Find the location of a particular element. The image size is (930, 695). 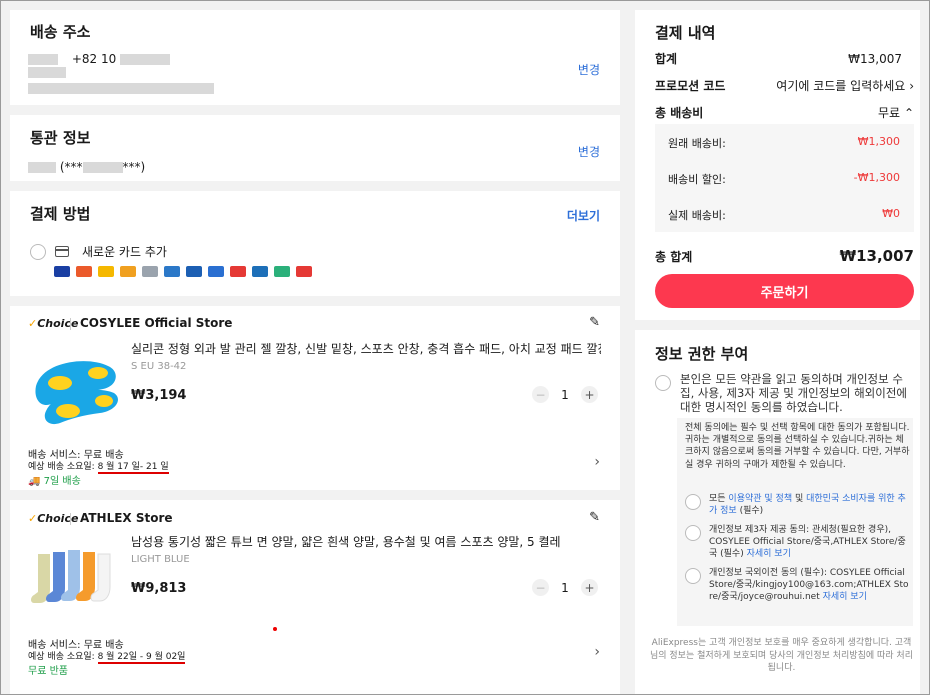

payment-more-link: 더보기 is located at coordinates (583, 215).